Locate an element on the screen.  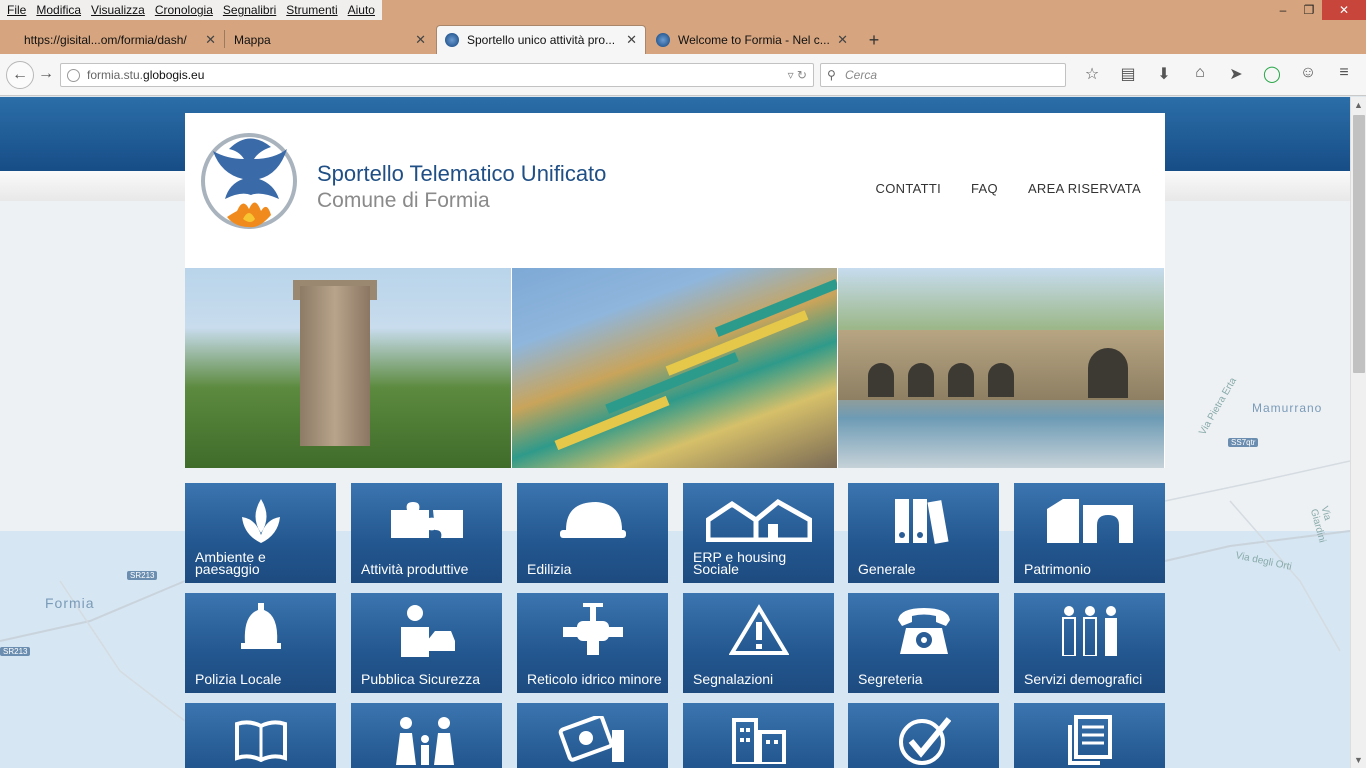
home-icon: ⌂ is located at coordinates (1200, 74).